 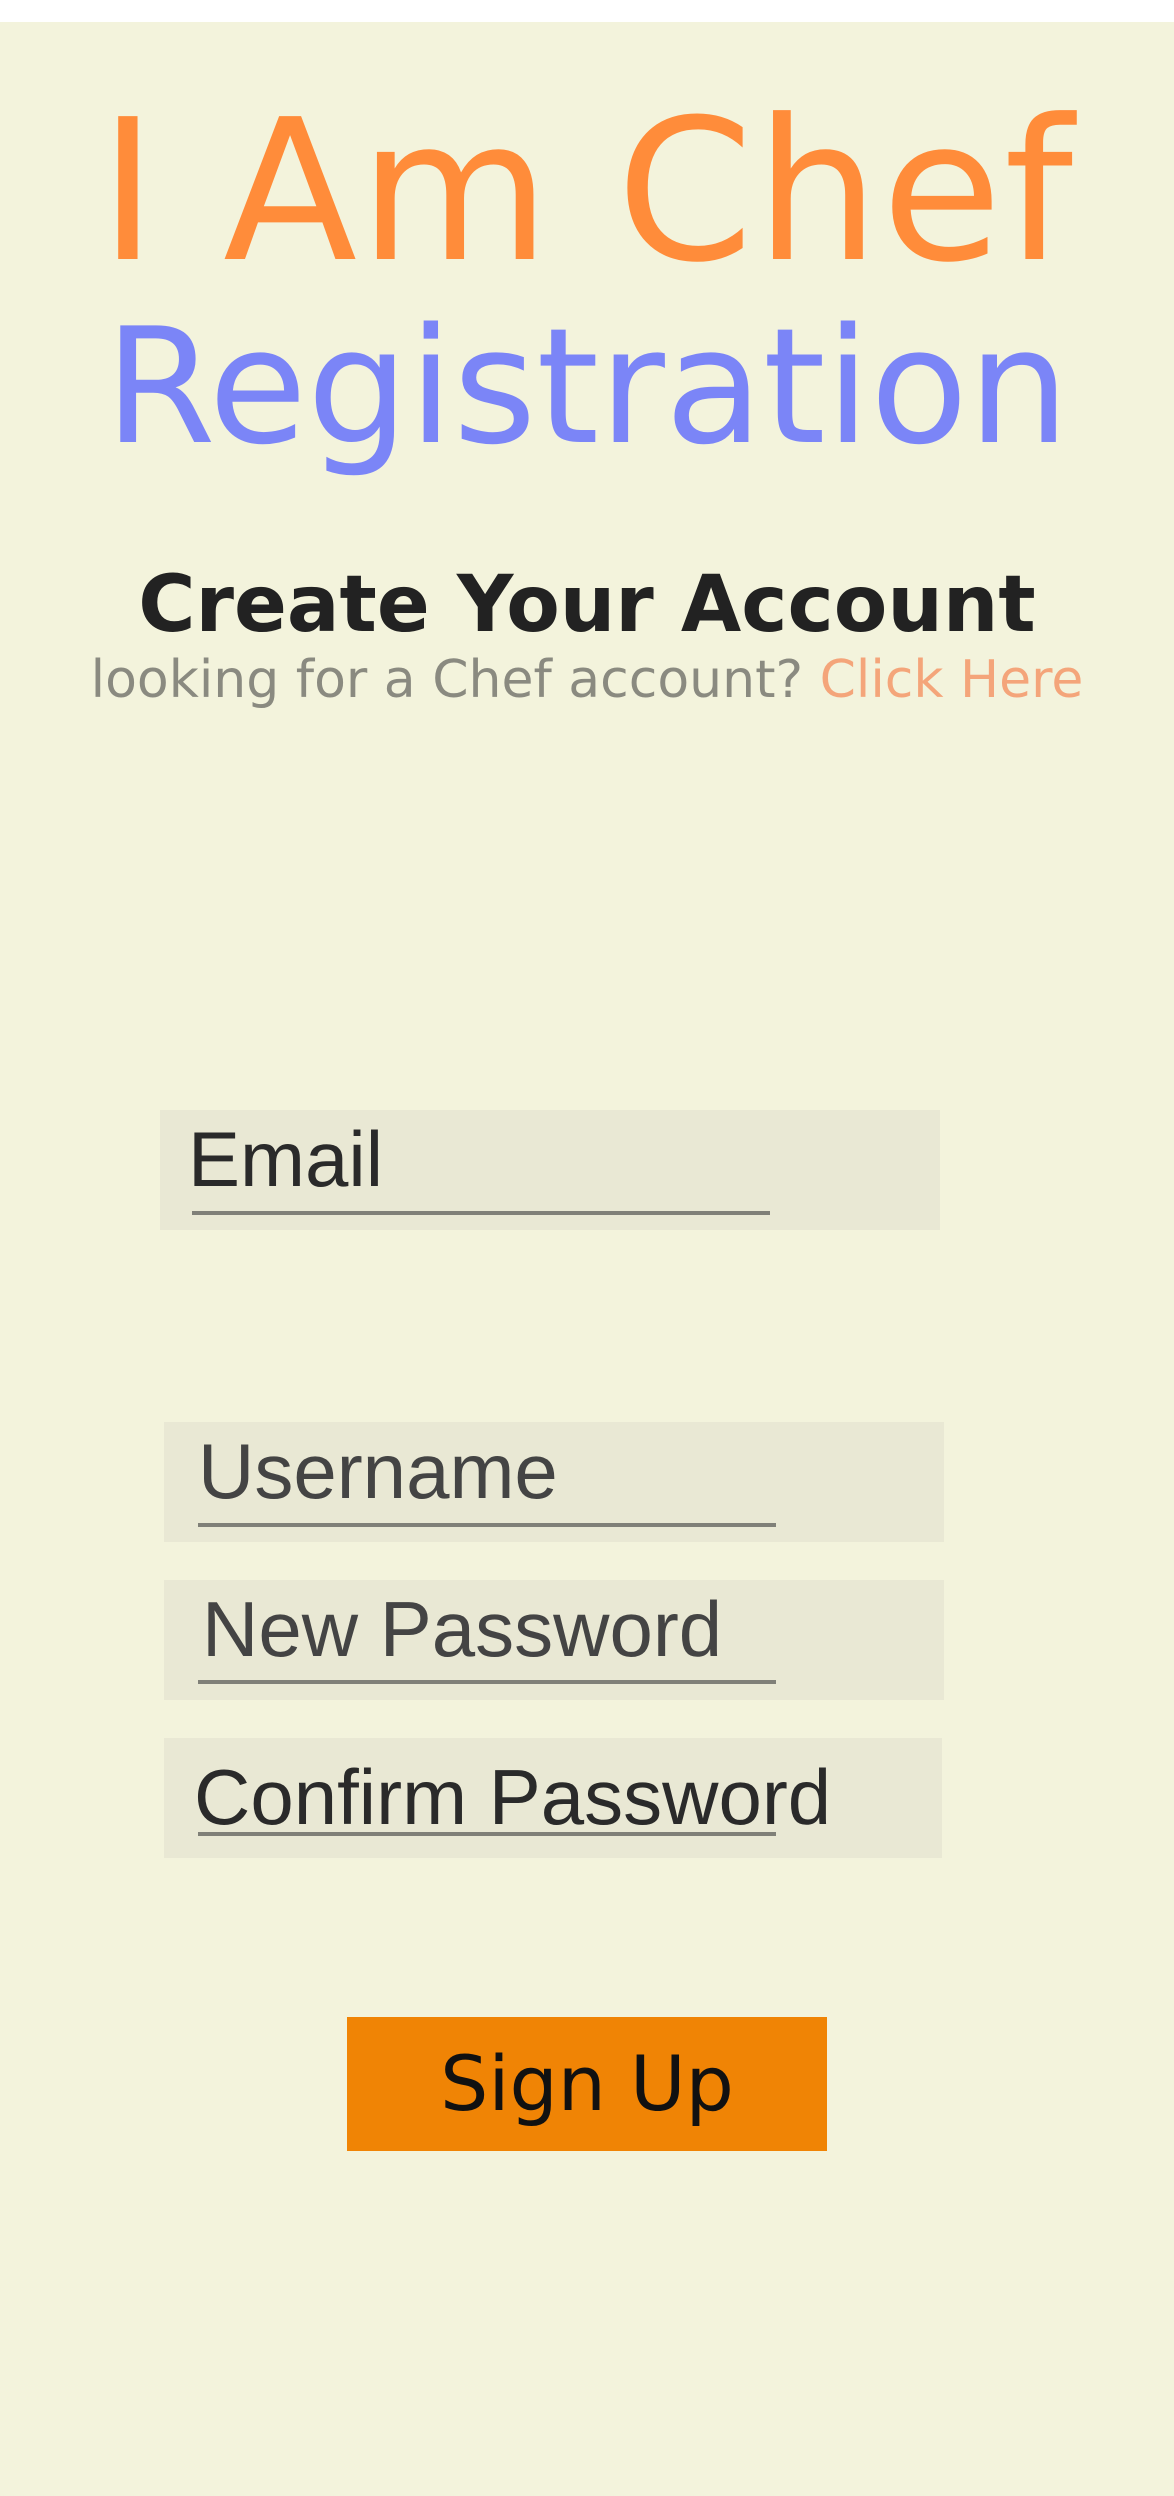 I want to click on chef-account-prompt: looking for a Chef account? Click Here, so click(x=587, y=680).